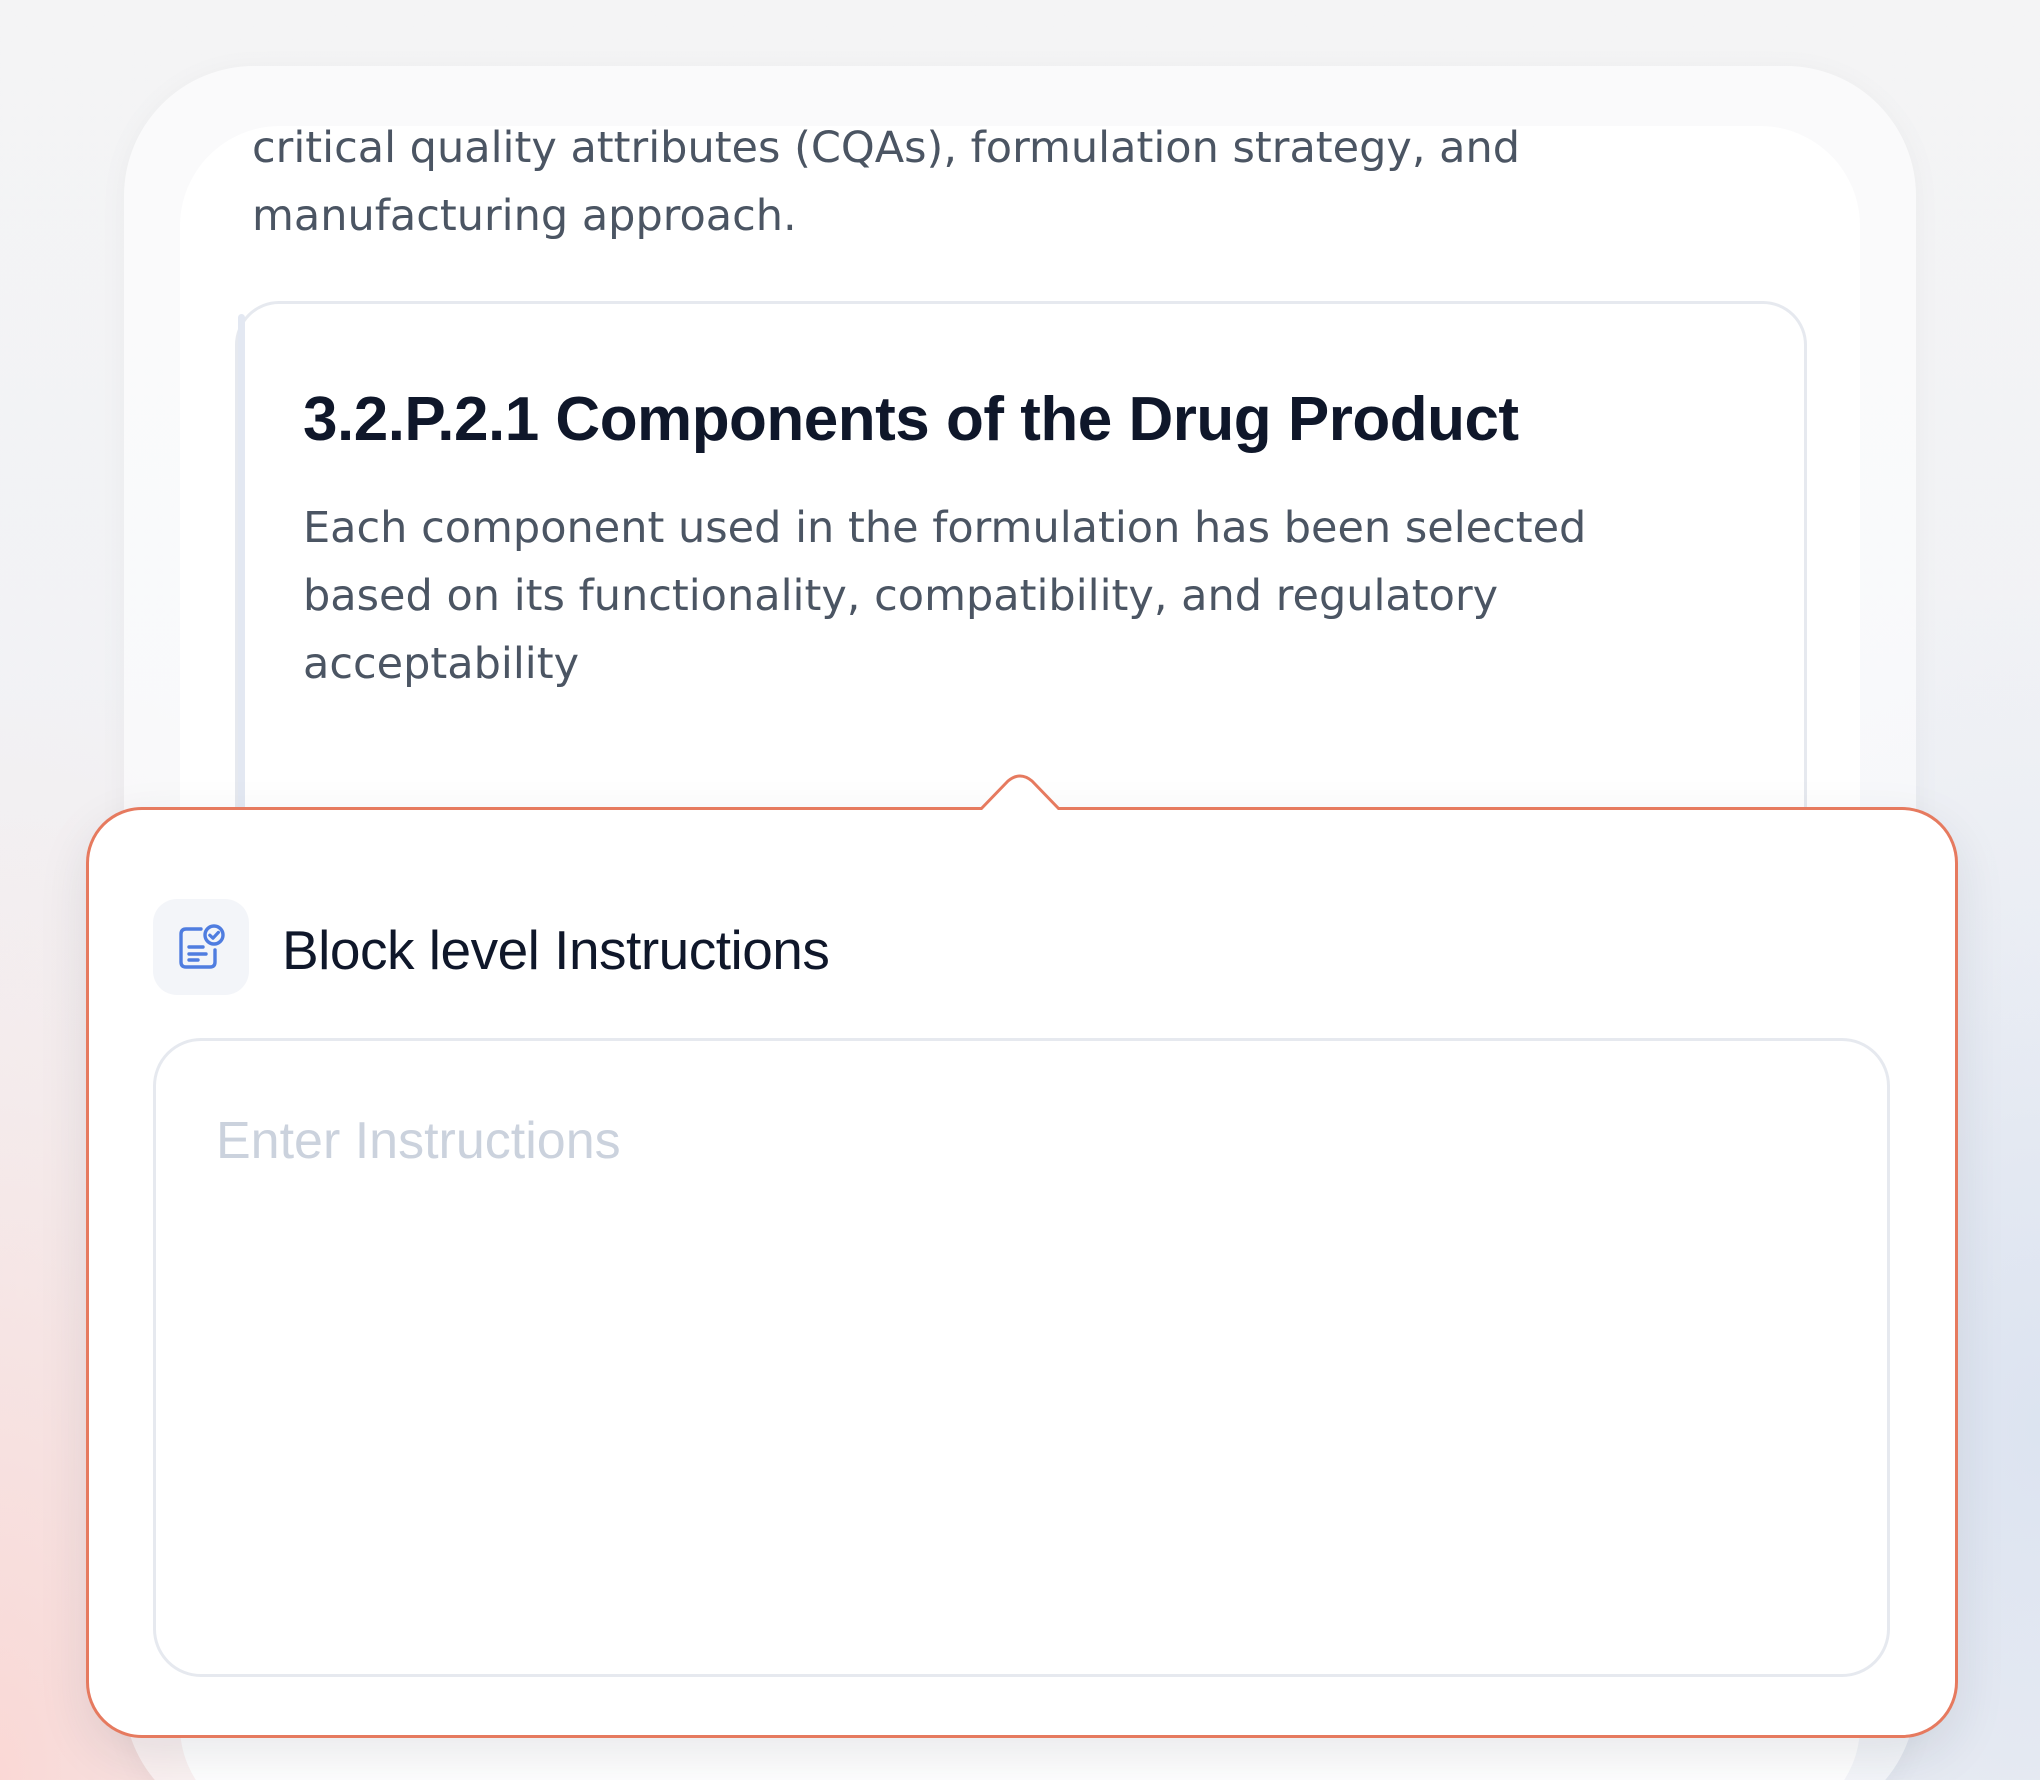  I want to click on popover-title: Block level Instructions, so click(556, 950).